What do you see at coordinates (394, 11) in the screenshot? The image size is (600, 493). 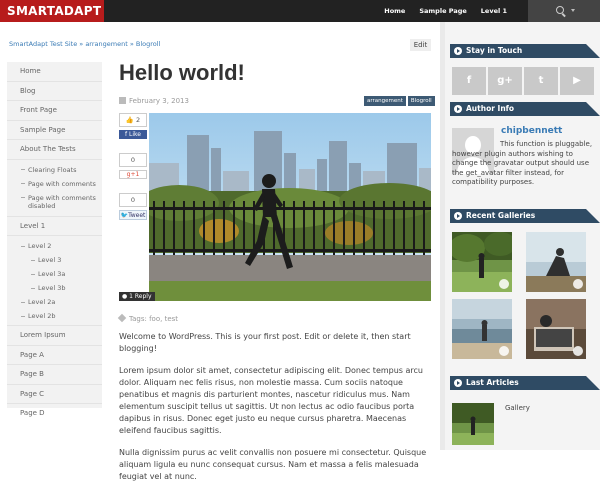 I see `nav-home: Home` at bounding box center [394, 11].